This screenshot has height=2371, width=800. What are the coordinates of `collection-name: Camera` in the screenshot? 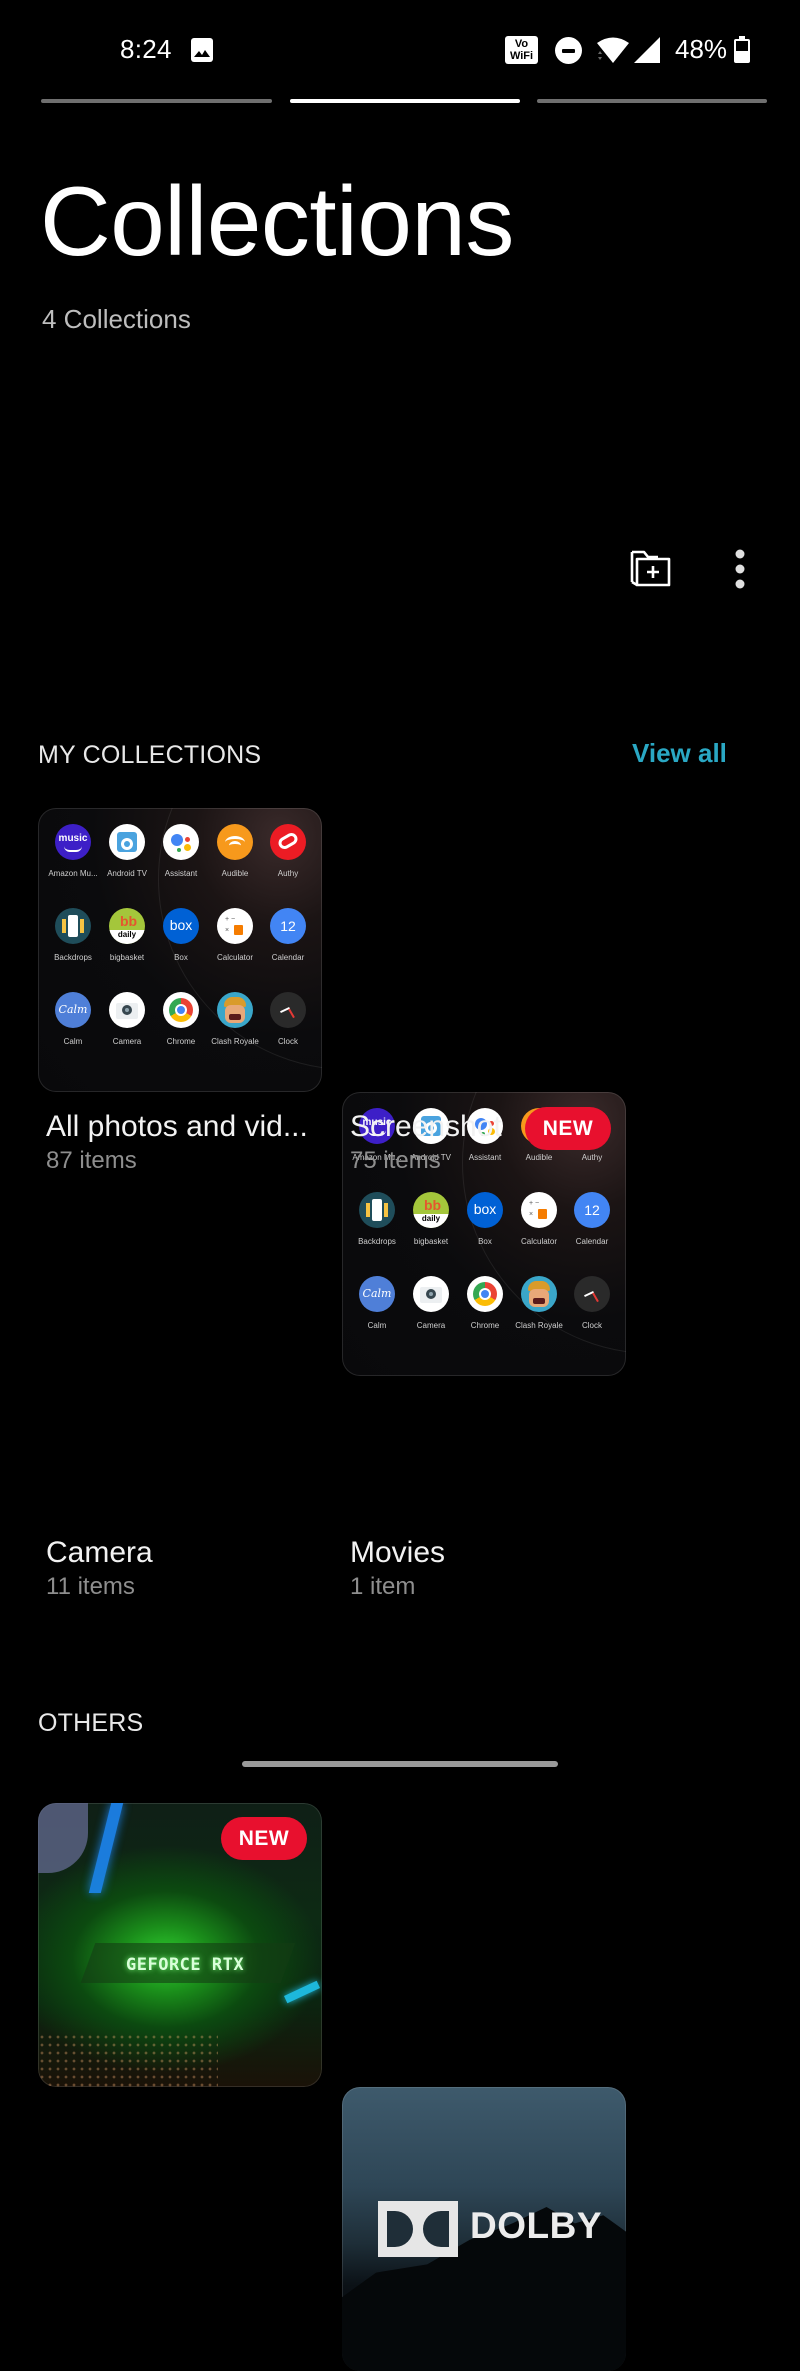 It's located at (99, 1553).